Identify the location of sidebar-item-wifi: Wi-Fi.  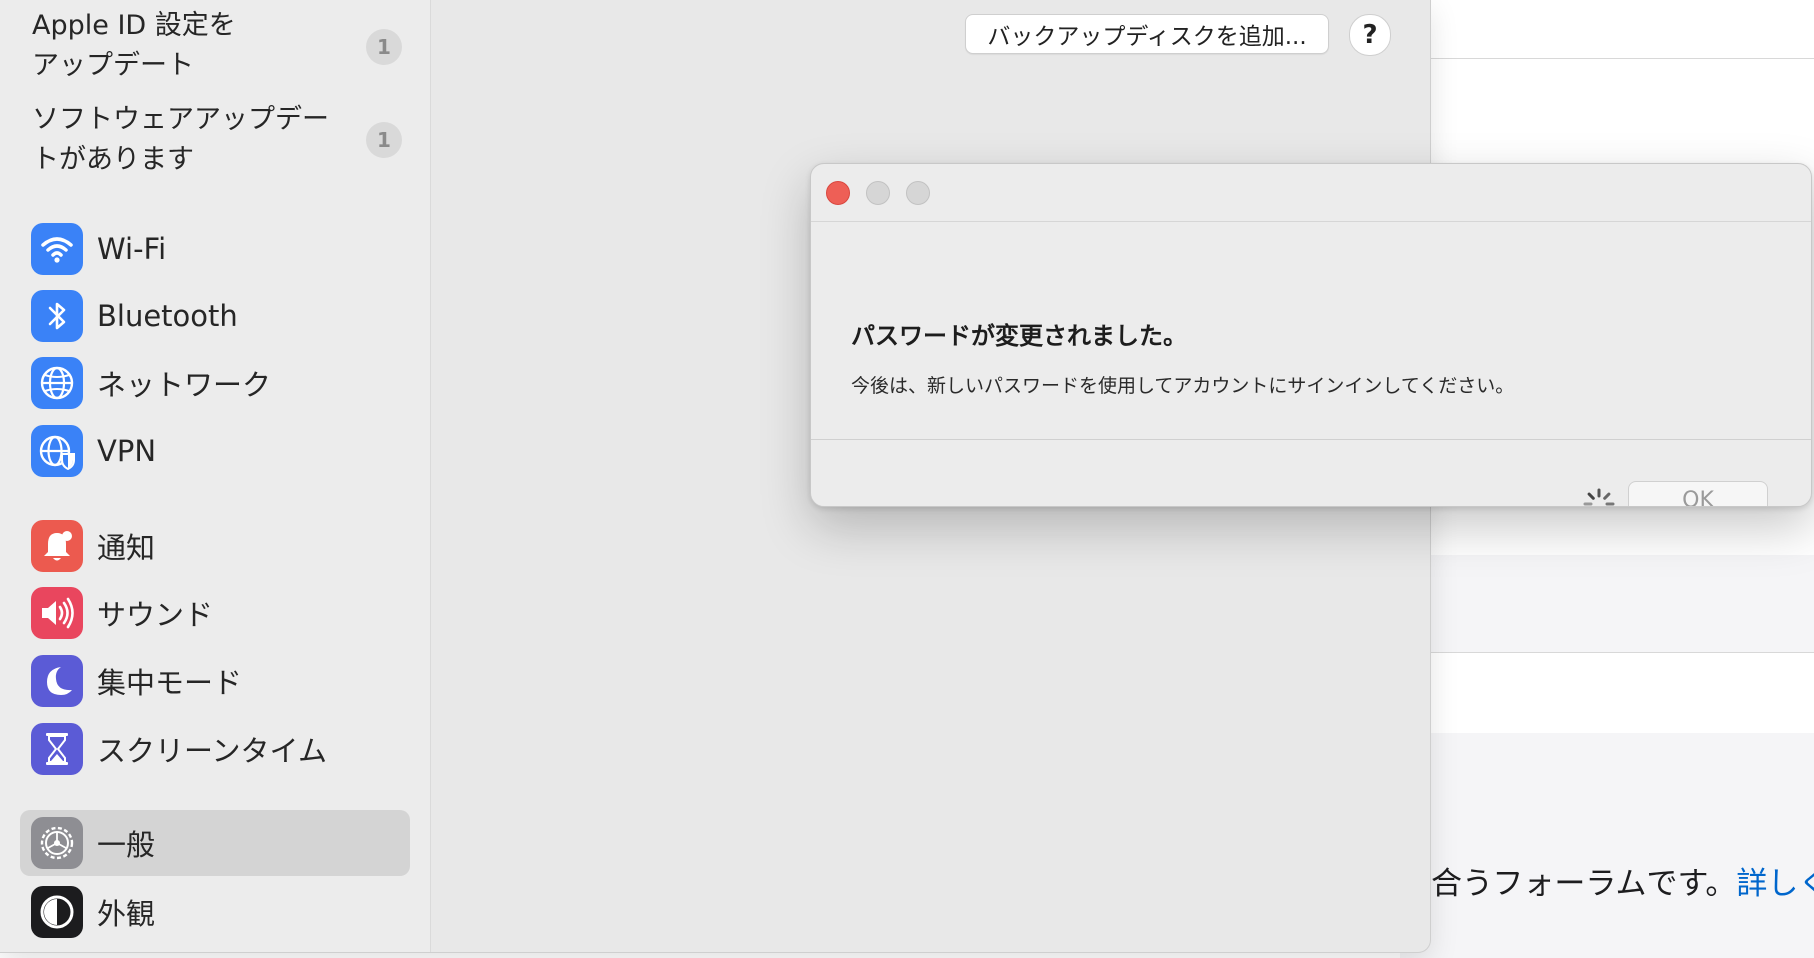
(215, 249).